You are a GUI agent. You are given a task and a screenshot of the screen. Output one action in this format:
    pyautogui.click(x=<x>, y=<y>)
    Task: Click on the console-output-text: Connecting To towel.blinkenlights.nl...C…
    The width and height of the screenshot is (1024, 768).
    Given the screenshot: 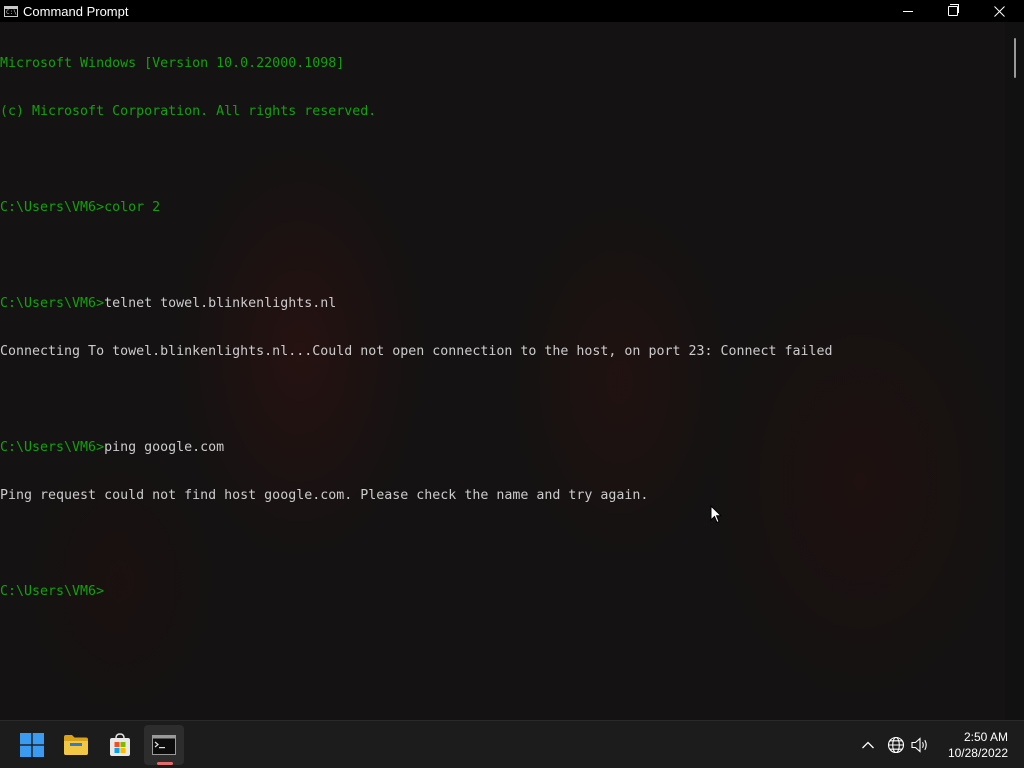 What is the action you would take?
    pyautogui.click(x=416, y=351)
    